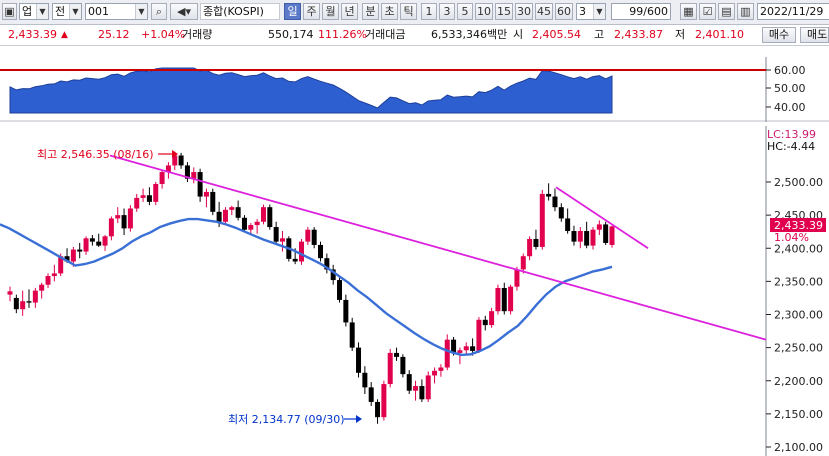 This screenshot has height=456, width=829. Describe the element at coordinates (707, 11) in the screenshot. I see `checkbox-icon: ☑` at that location.